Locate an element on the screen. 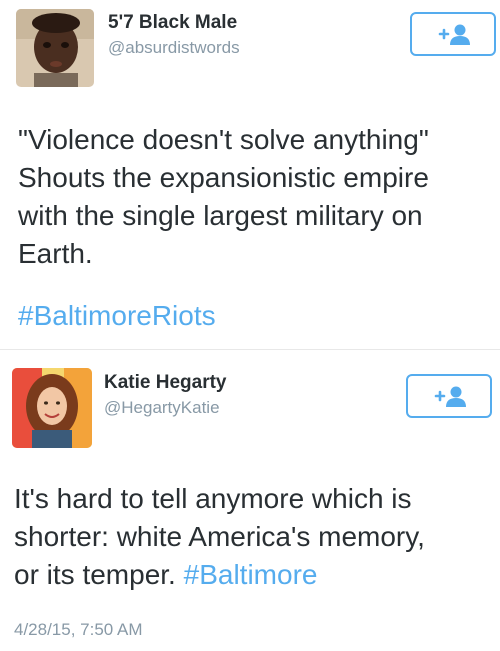  user-handle: @HegartyKatie is located at coordinates (162, 408).